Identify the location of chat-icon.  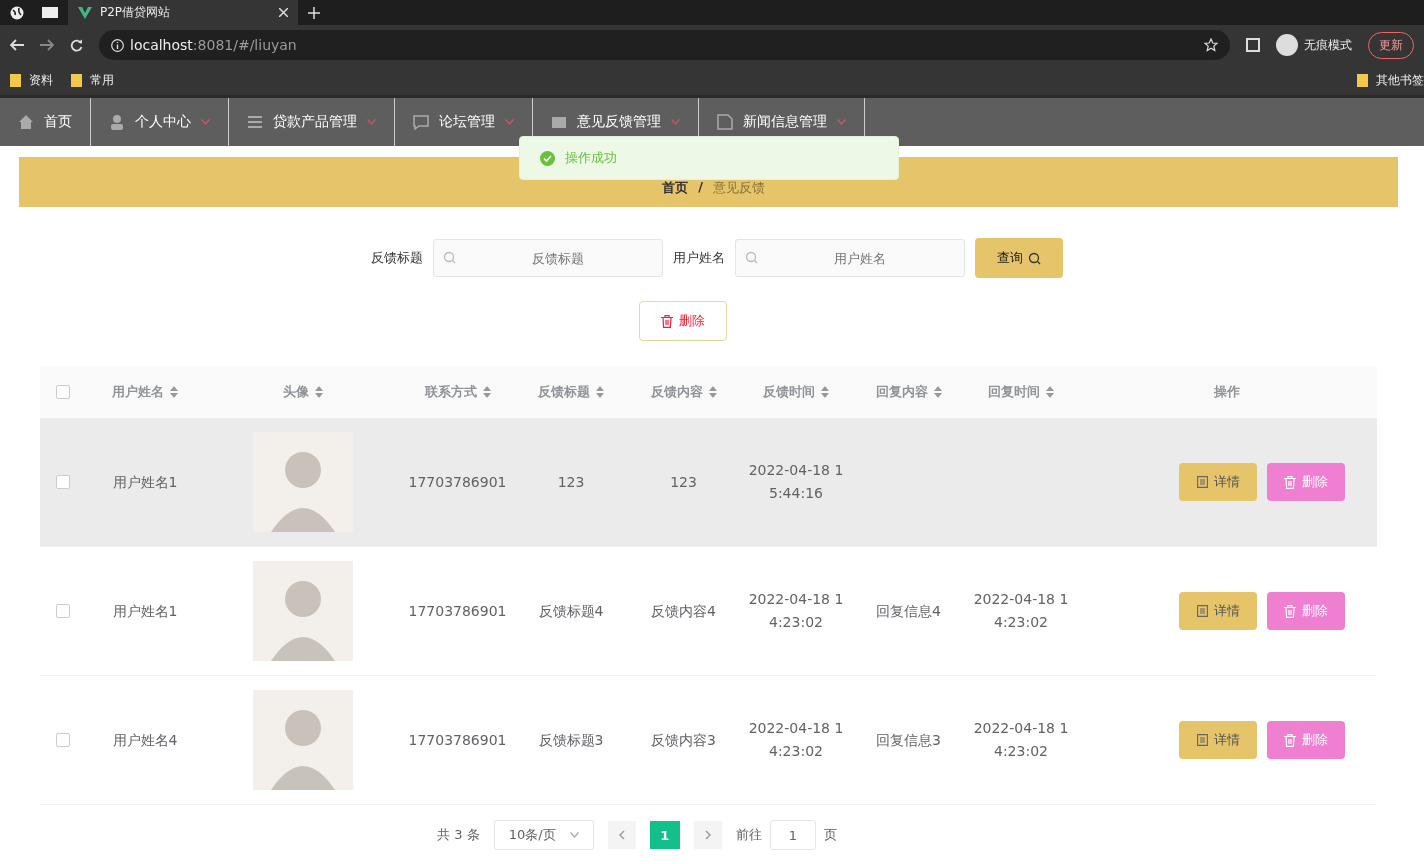
(421, 122).